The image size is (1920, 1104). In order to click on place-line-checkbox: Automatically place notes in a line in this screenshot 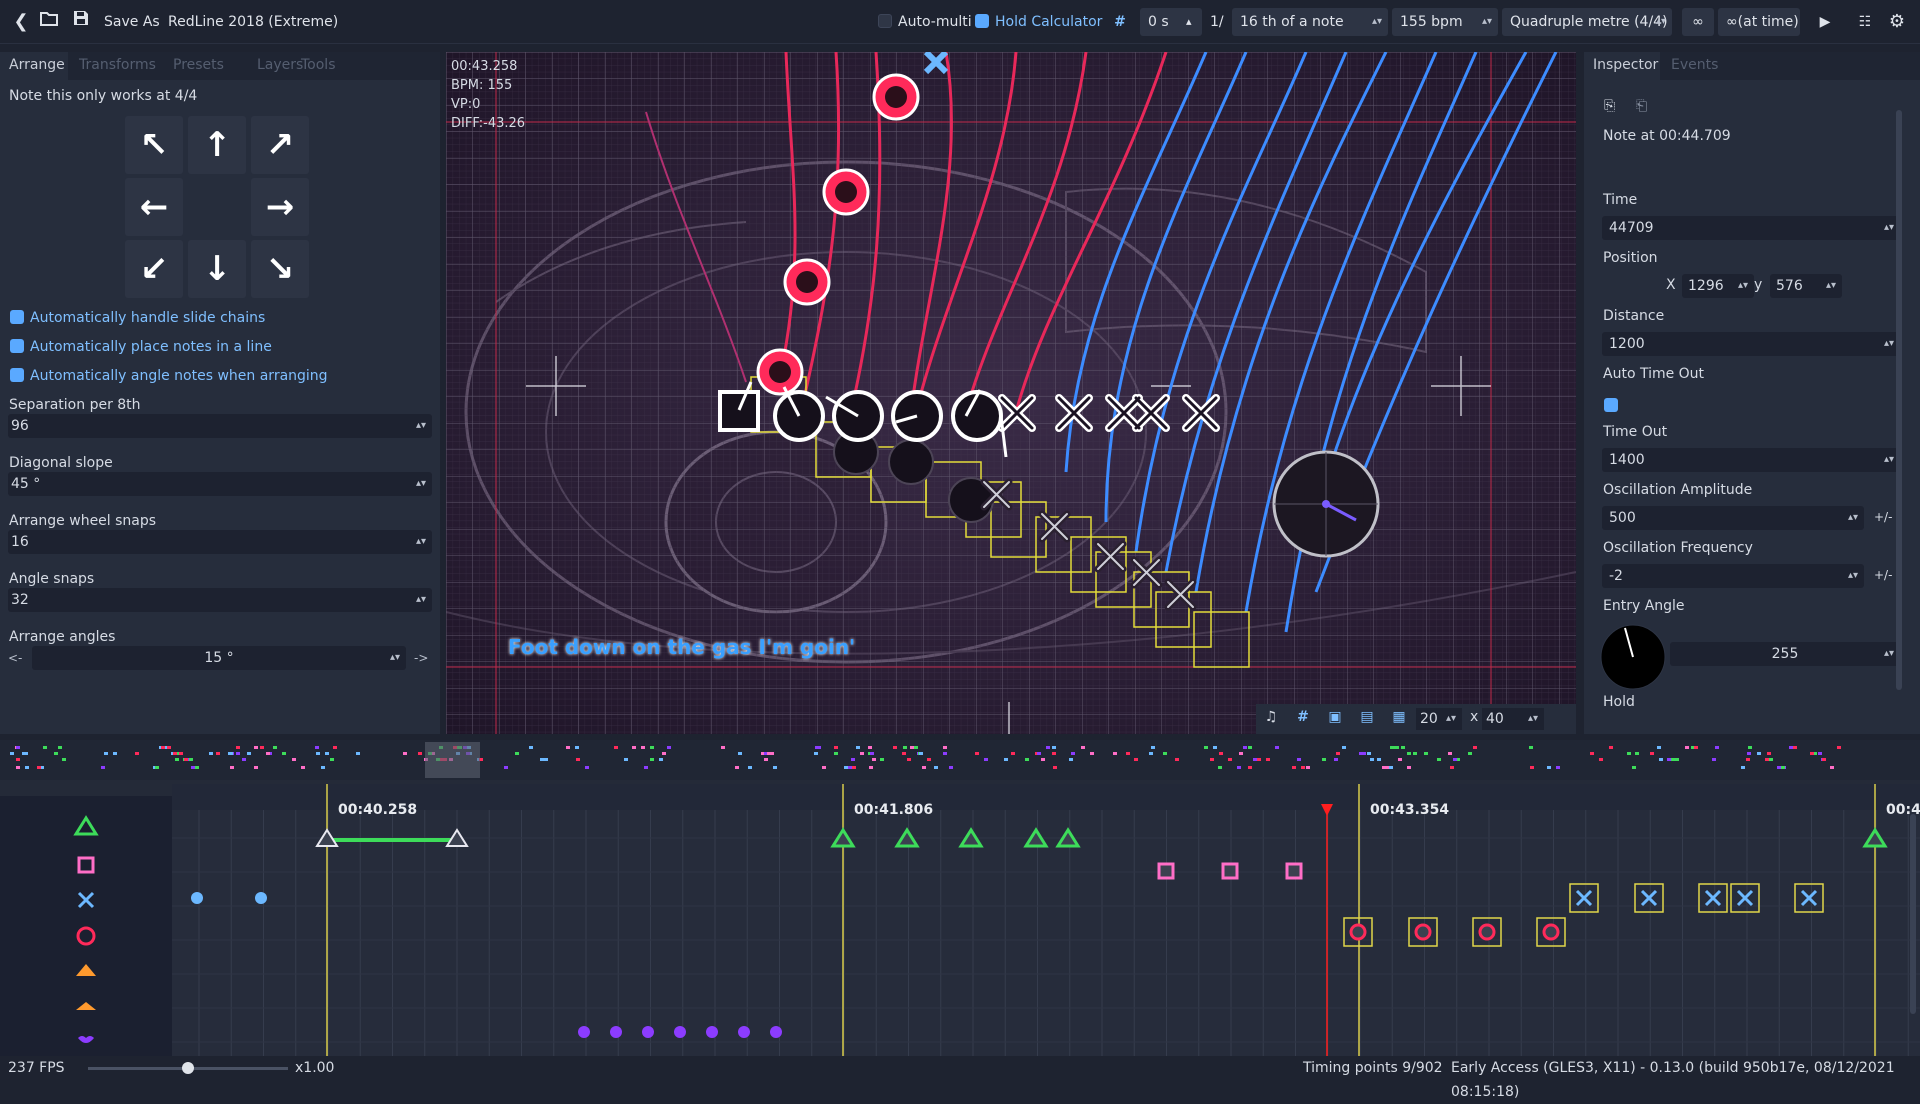, I will do `click(141, 347)`.